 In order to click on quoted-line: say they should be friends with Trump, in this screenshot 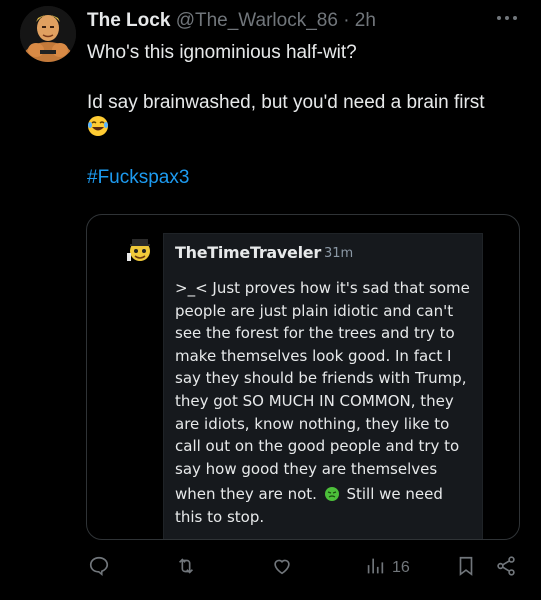, I will do `click(321, 378)`.